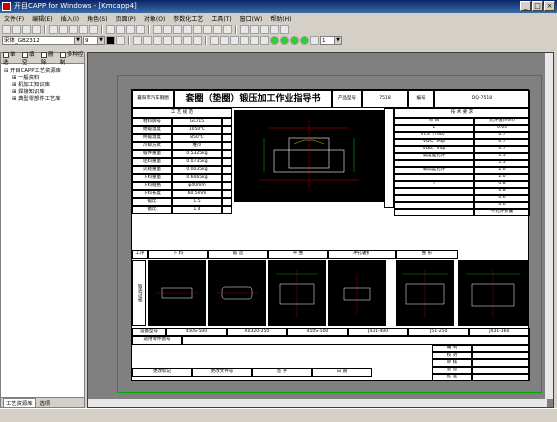 Image resolution: width=557 pixels, height=422 pixels. What do you see at coordinates (177, 293) in the screenshot?
I see `step-image-cutting` at bounding box center [177, 293].